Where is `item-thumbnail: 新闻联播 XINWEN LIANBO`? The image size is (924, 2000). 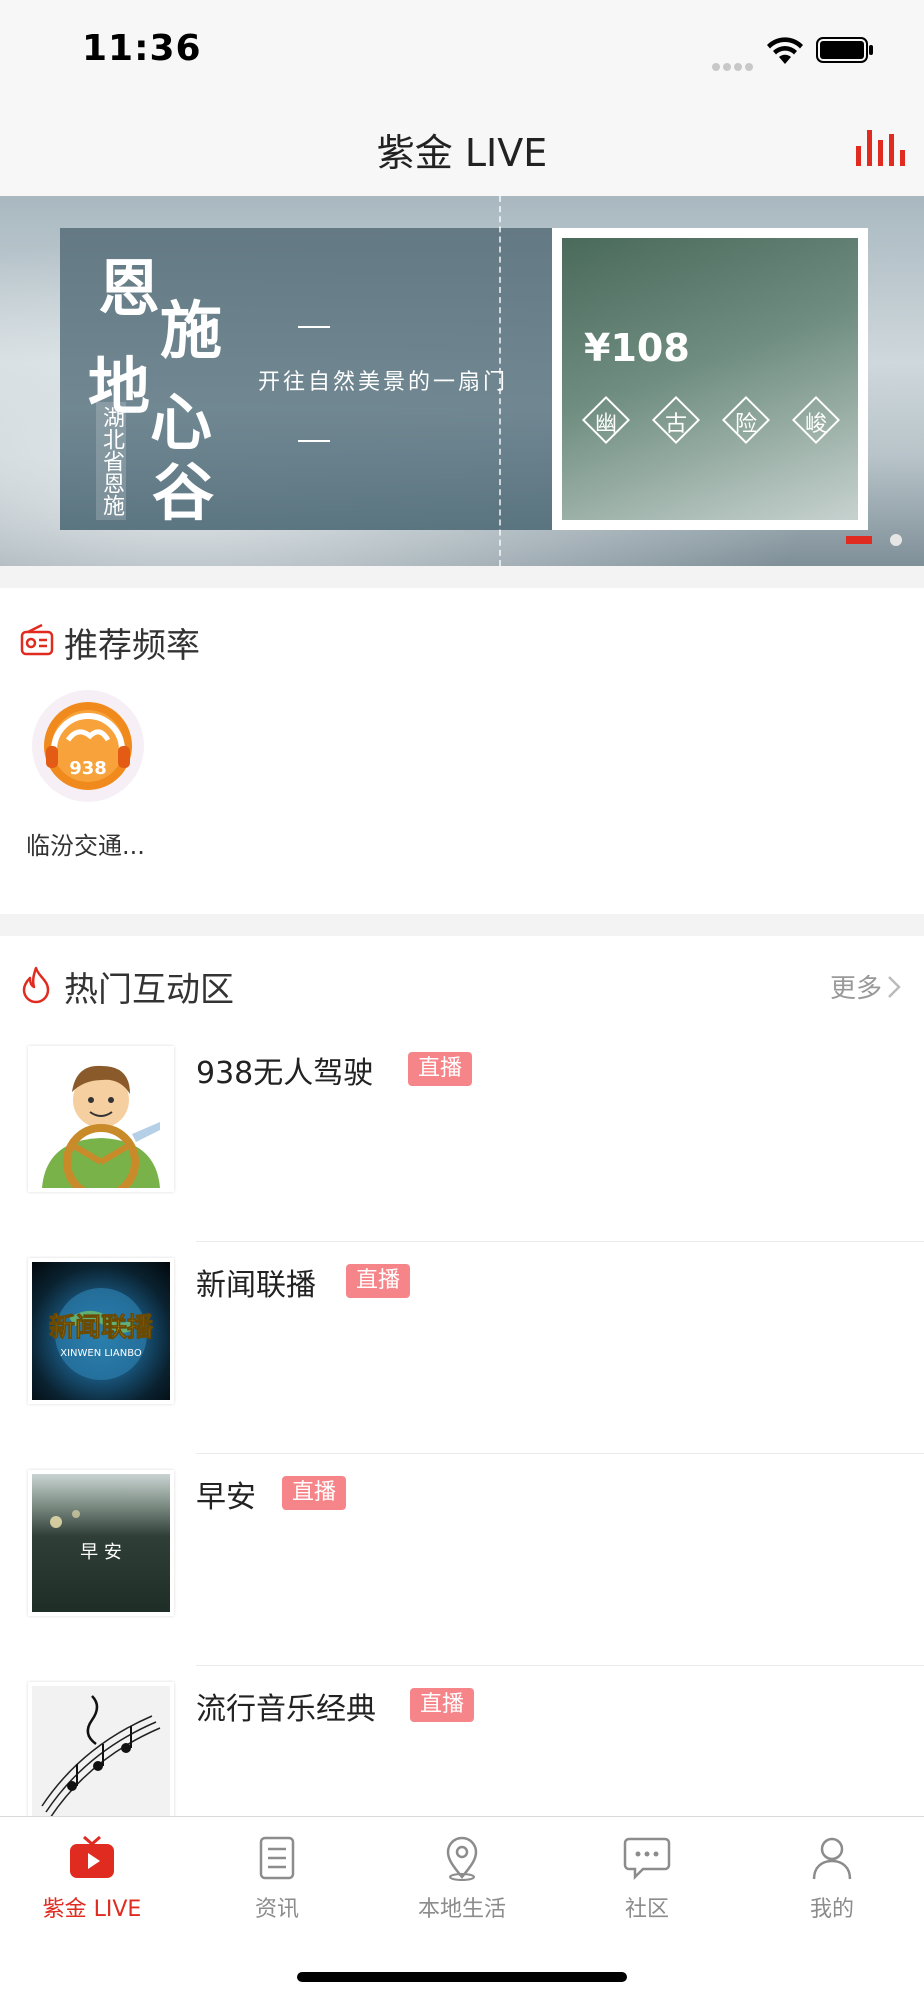
item-thumbnail: 新闻联播 XINWEN LIANBO is located at coordinates (101, 1331).